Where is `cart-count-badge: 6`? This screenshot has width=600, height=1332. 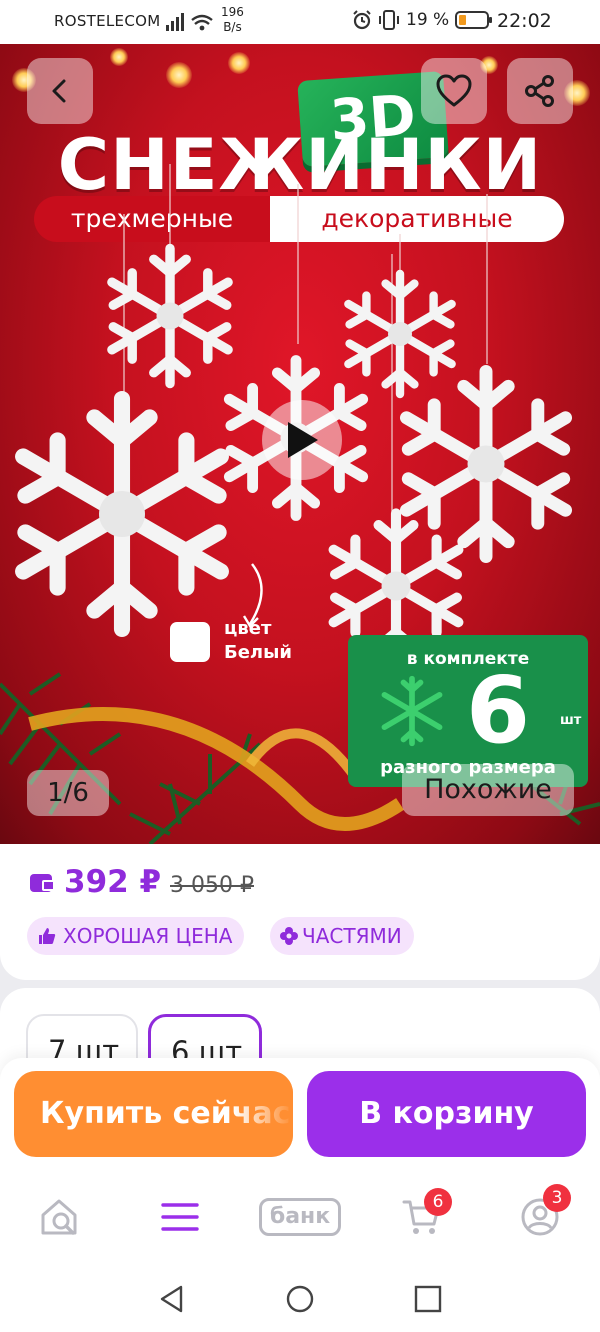 cart-count-badge: 6 is located at coordinates (438, 1202).